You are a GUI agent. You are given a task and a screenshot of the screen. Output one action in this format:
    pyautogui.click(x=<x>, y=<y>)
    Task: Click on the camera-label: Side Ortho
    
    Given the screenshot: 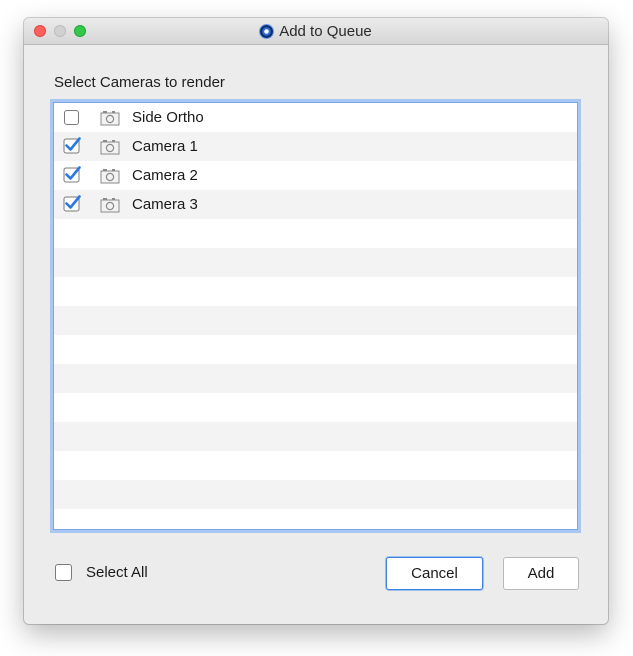 What is the action you would take?
    pyautogui.click(x=168, y=117)
    